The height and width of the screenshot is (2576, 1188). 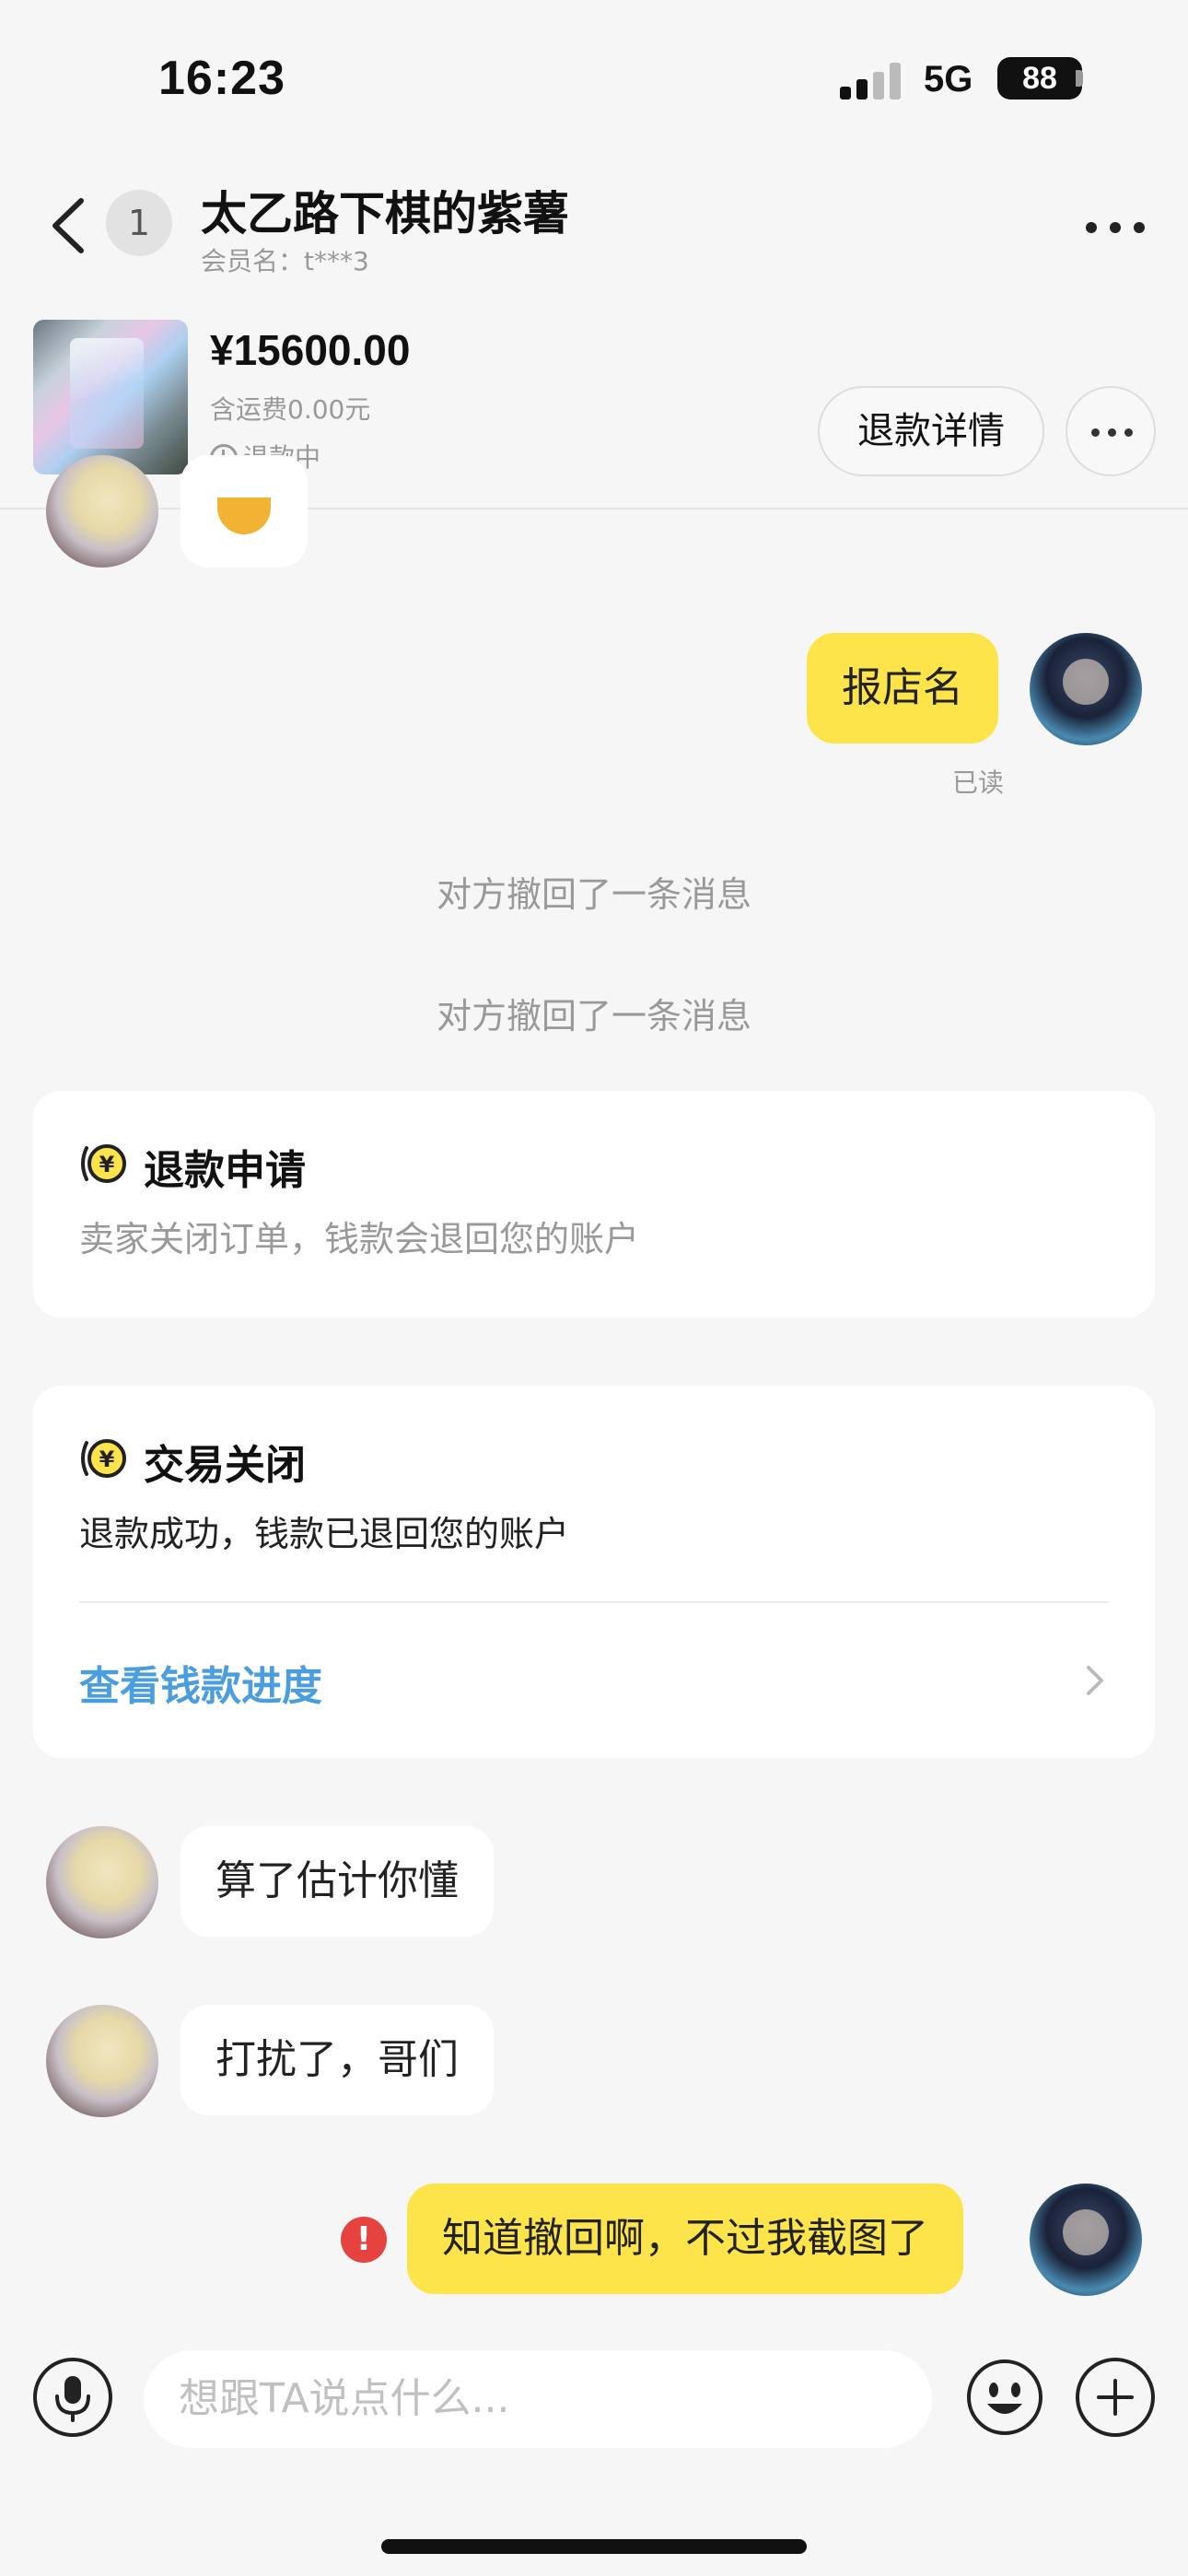 I want to click on error-icon: !, so click(x=364, y=2240).